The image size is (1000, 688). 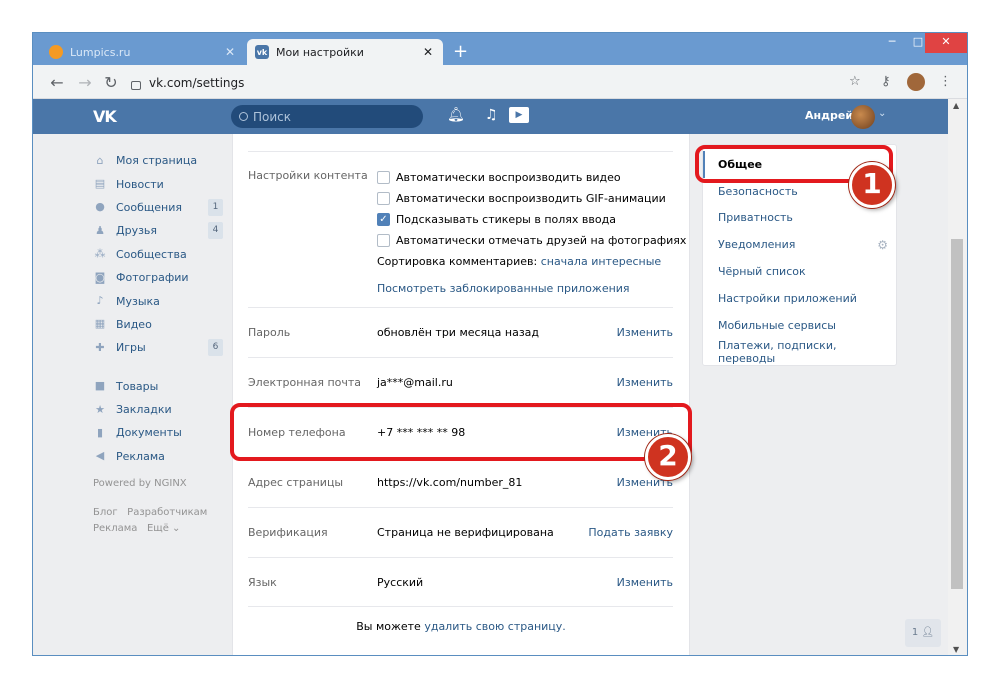 I want to click on menu-dots-icon: ⋮, so click(x=945, y=81).